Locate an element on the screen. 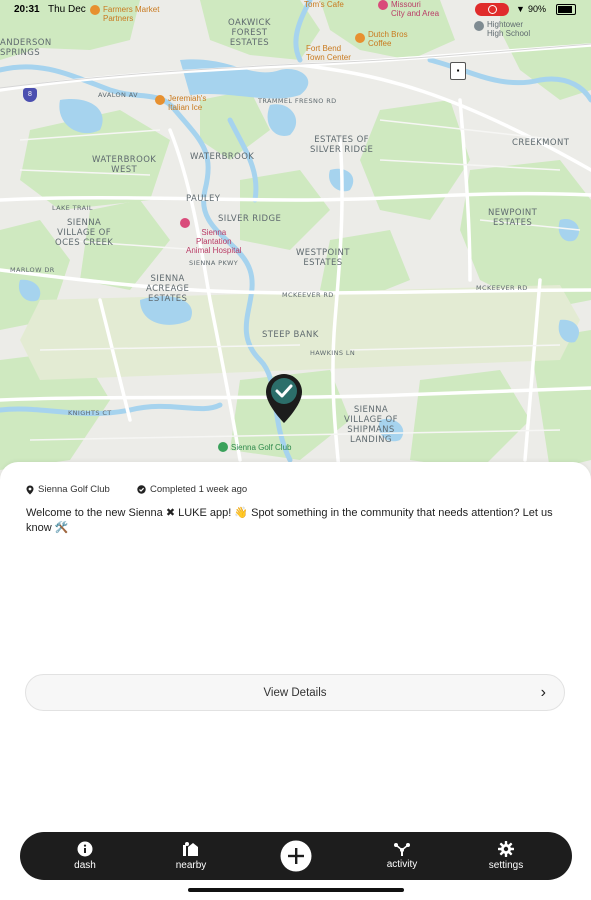  nav-nearby: nearby is located at coordinates (191, 856).